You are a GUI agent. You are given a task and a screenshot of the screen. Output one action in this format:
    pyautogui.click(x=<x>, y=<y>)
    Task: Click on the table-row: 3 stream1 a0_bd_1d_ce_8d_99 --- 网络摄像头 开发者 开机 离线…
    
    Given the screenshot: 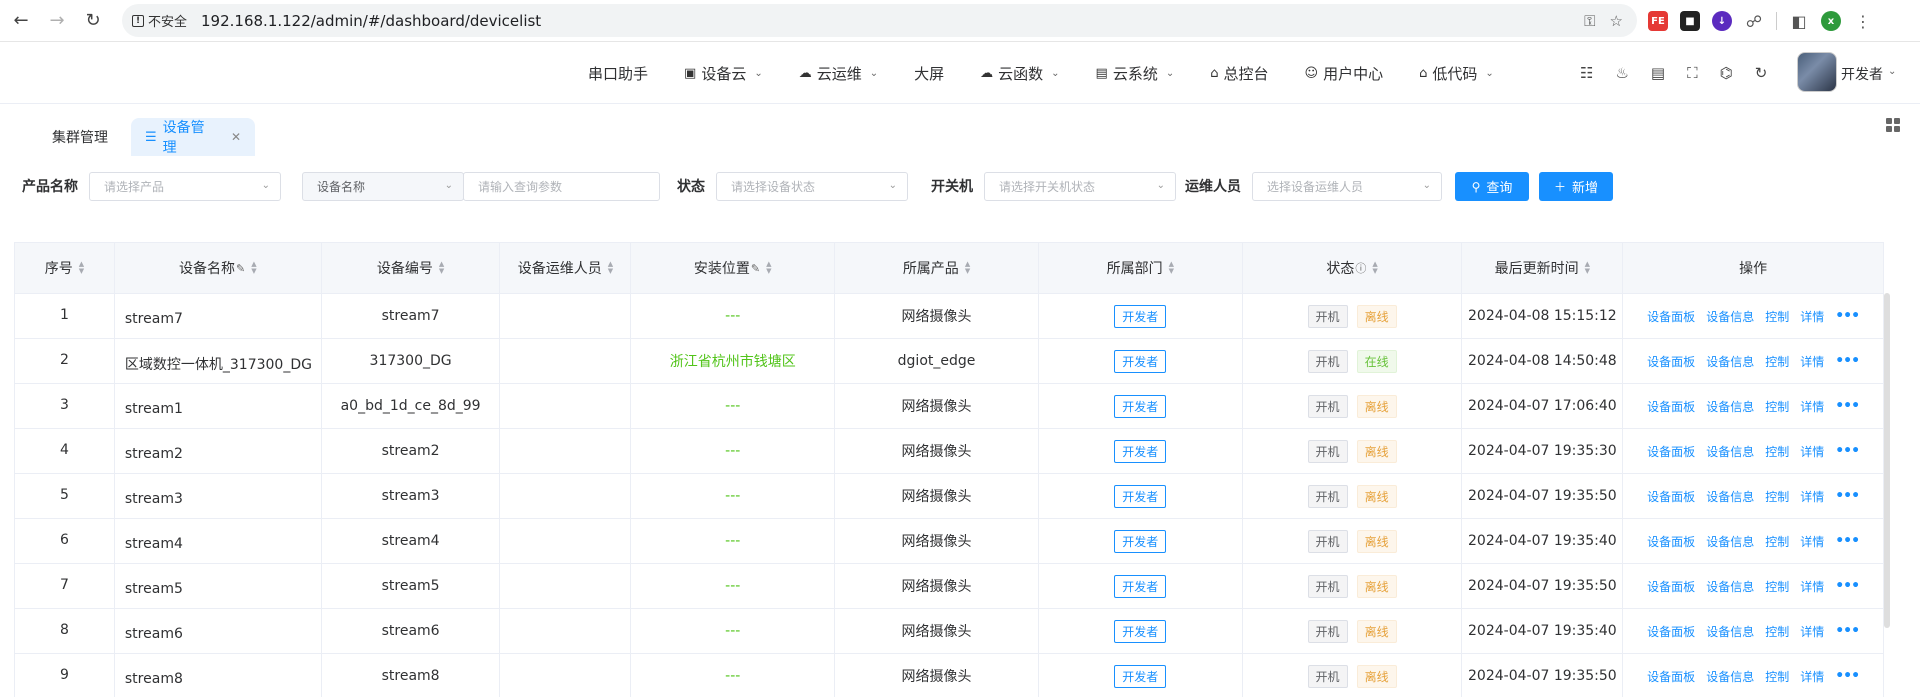 What is the action you would take?
    pyautogui.click(x=949, y=406)
    